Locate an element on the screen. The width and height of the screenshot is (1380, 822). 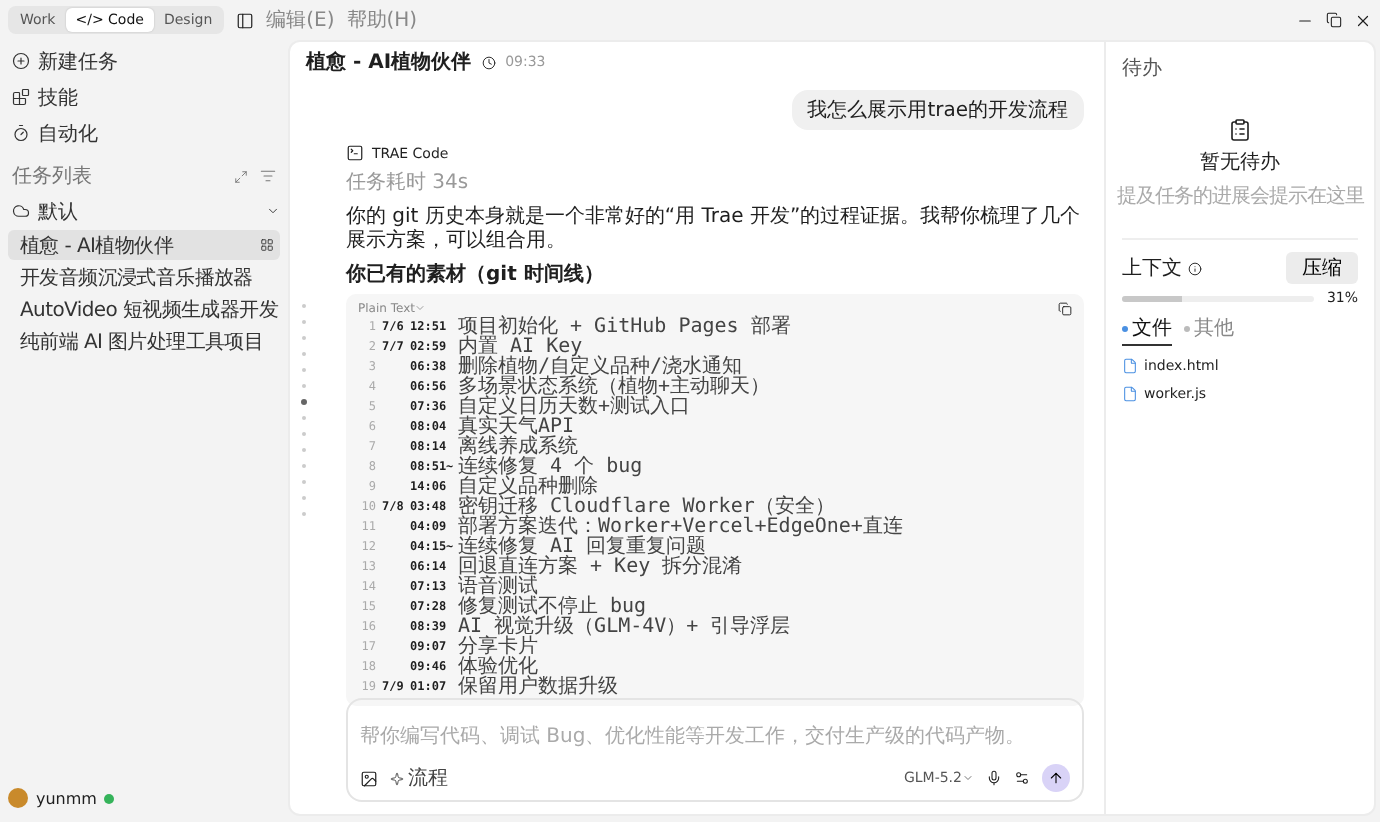
info-icon is located at coordinates (1195, 268).